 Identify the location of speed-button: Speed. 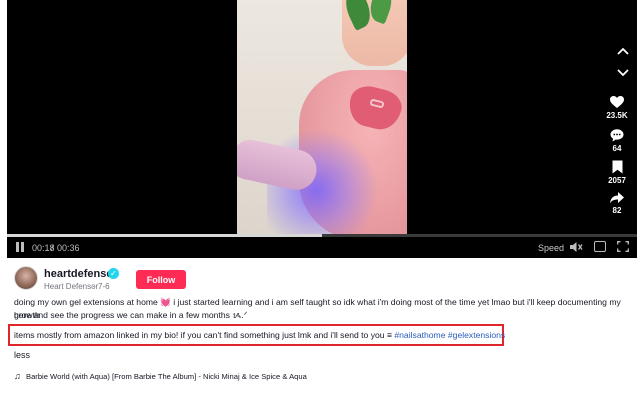
(551, 248).